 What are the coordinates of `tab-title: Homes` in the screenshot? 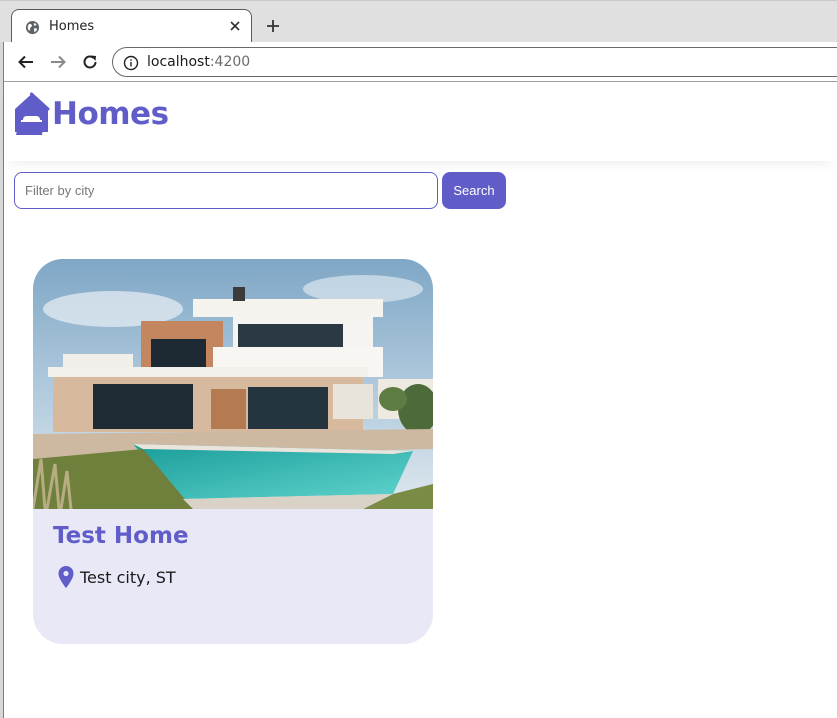 It's located at (72, 26).